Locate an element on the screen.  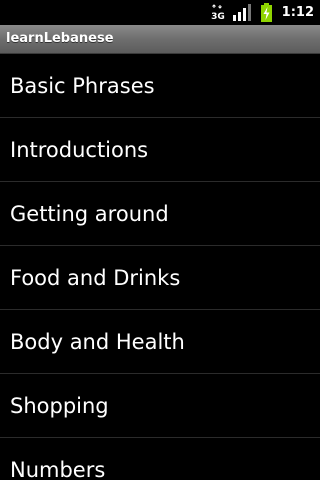
list-item-getting-around: Getting around is located at coordinates (160, 214).